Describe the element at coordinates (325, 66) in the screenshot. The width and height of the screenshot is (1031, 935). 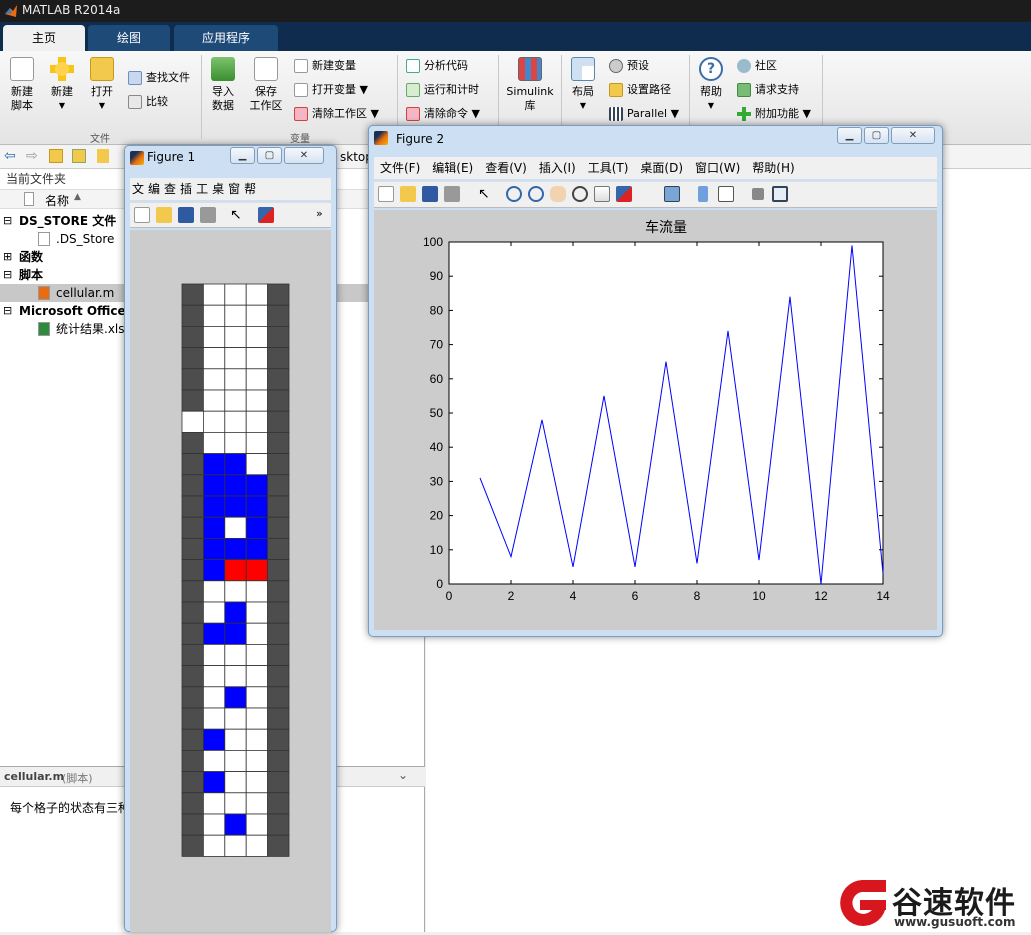
I see `new-variable-button: 新建变量` at that location.